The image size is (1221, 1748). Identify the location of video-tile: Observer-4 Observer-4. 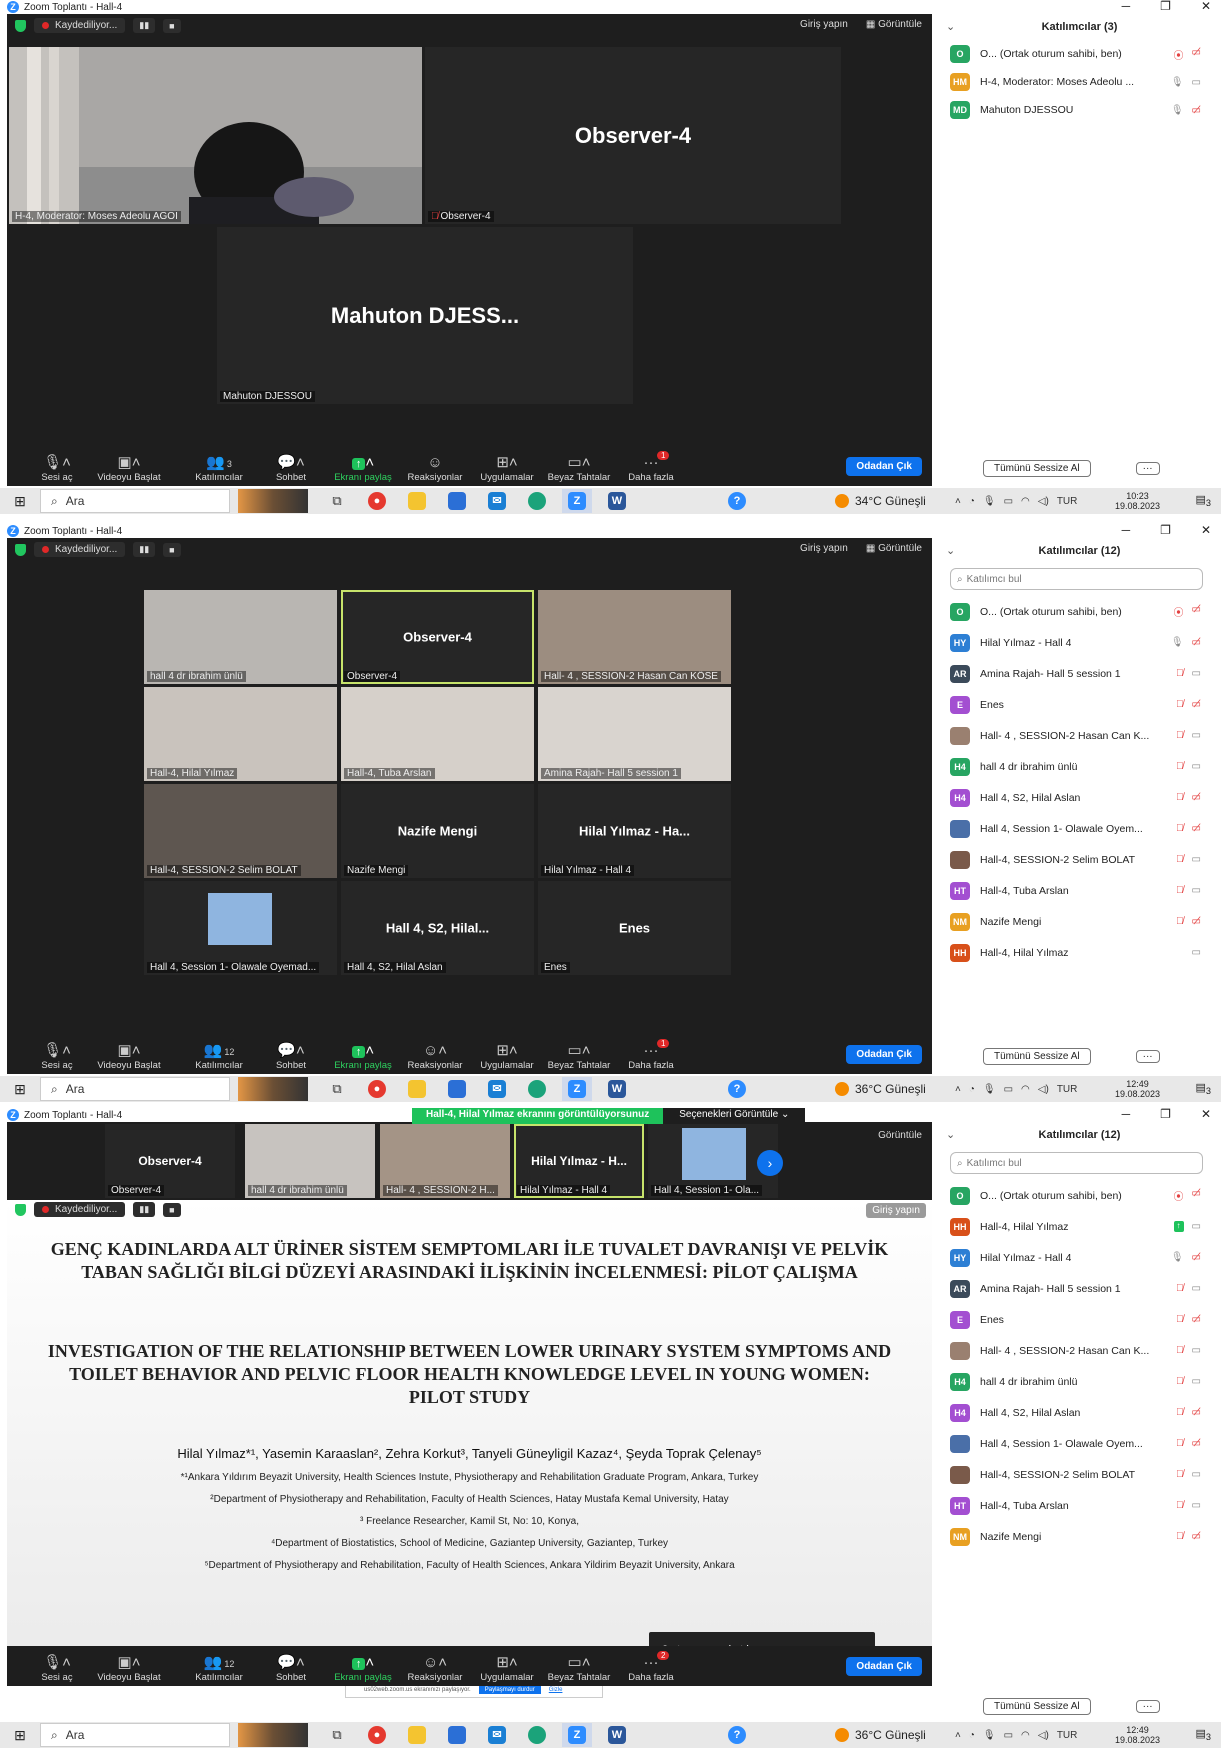
(170, 1161).